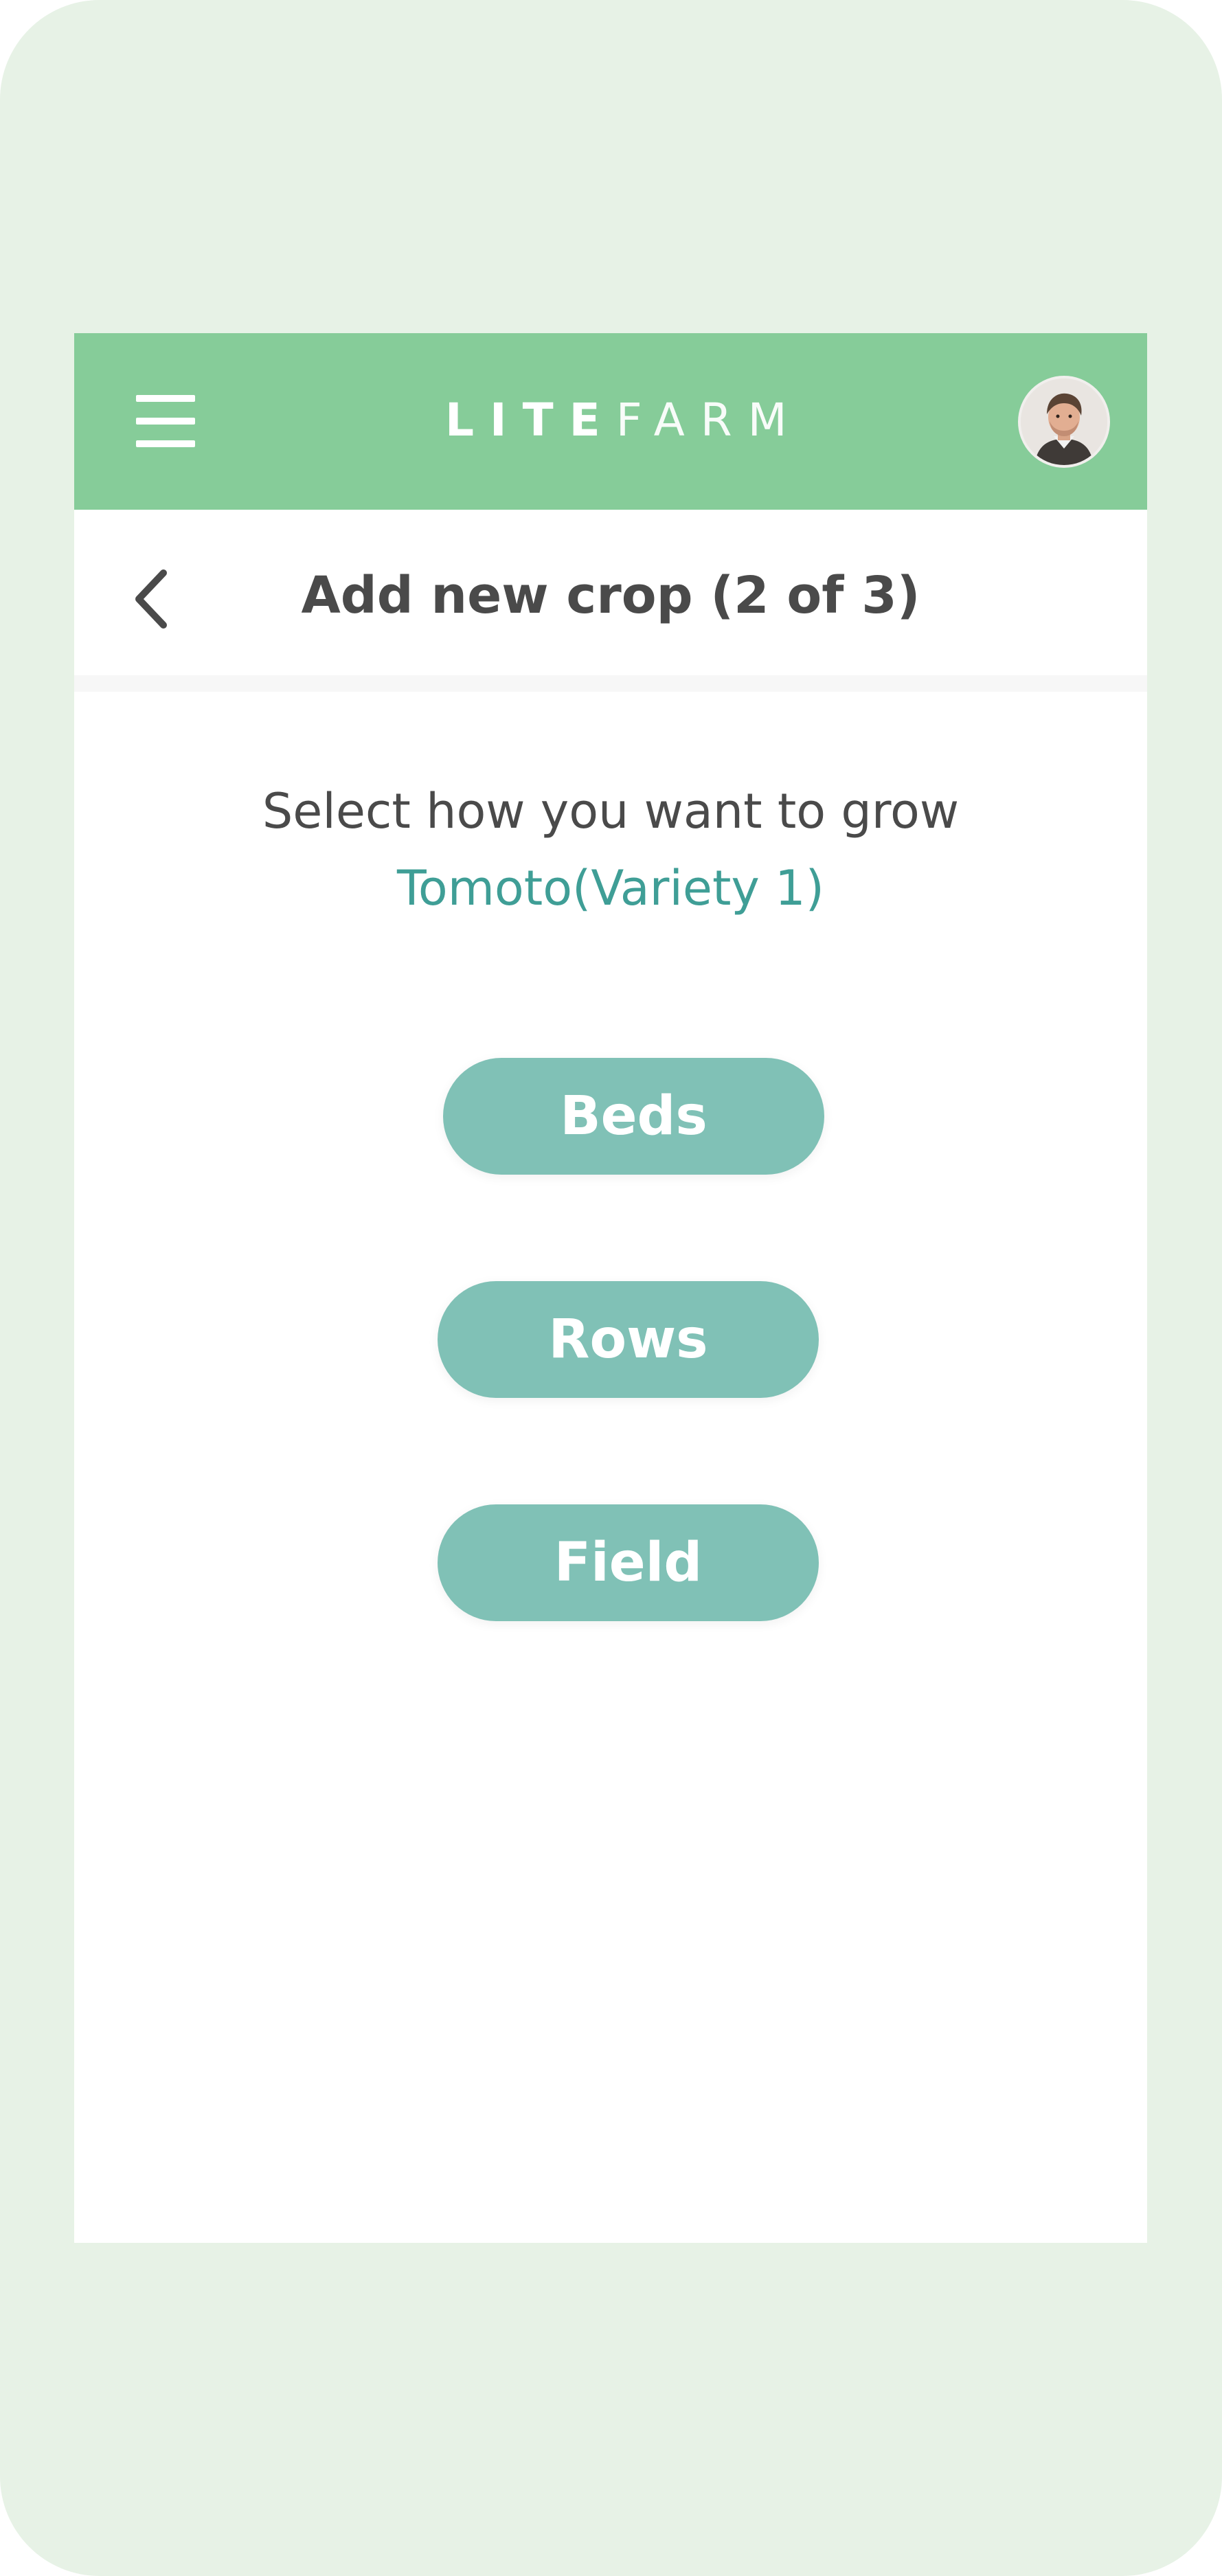 Image resolution: width=1222 pixels, height=2576 pixels. What do you see at coordinates (531, 420) in the screenshot?
I see `logo-lite-text: LITE` at bounding box center [531, 420].